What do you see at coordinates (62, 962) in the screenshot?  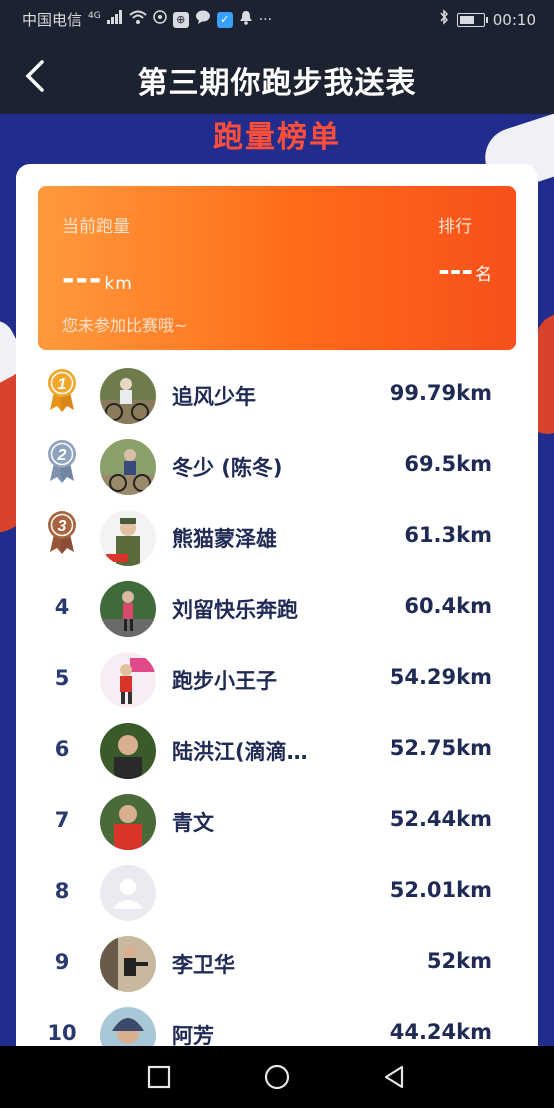 I see `rank-number: 9` at bounding box center [62, 962].